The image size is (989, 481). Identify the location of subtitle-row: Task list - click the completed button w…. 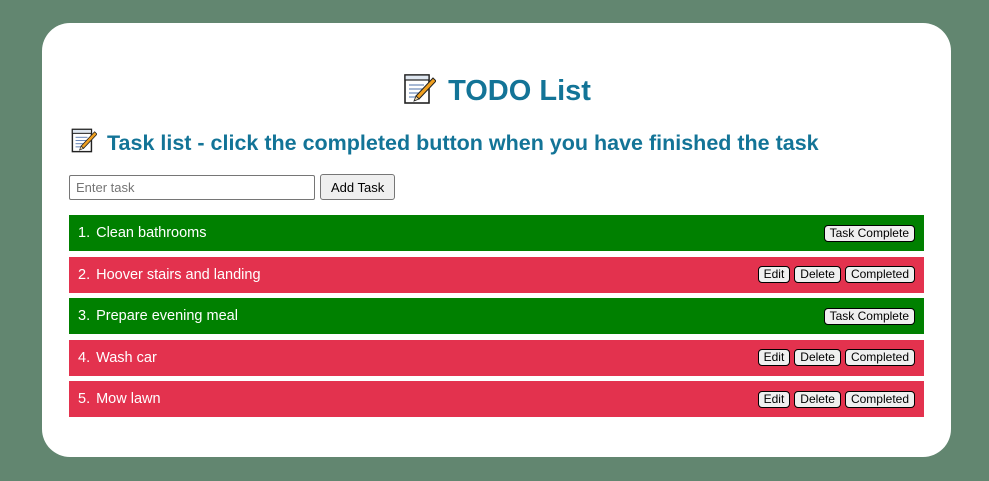
(444, 143).